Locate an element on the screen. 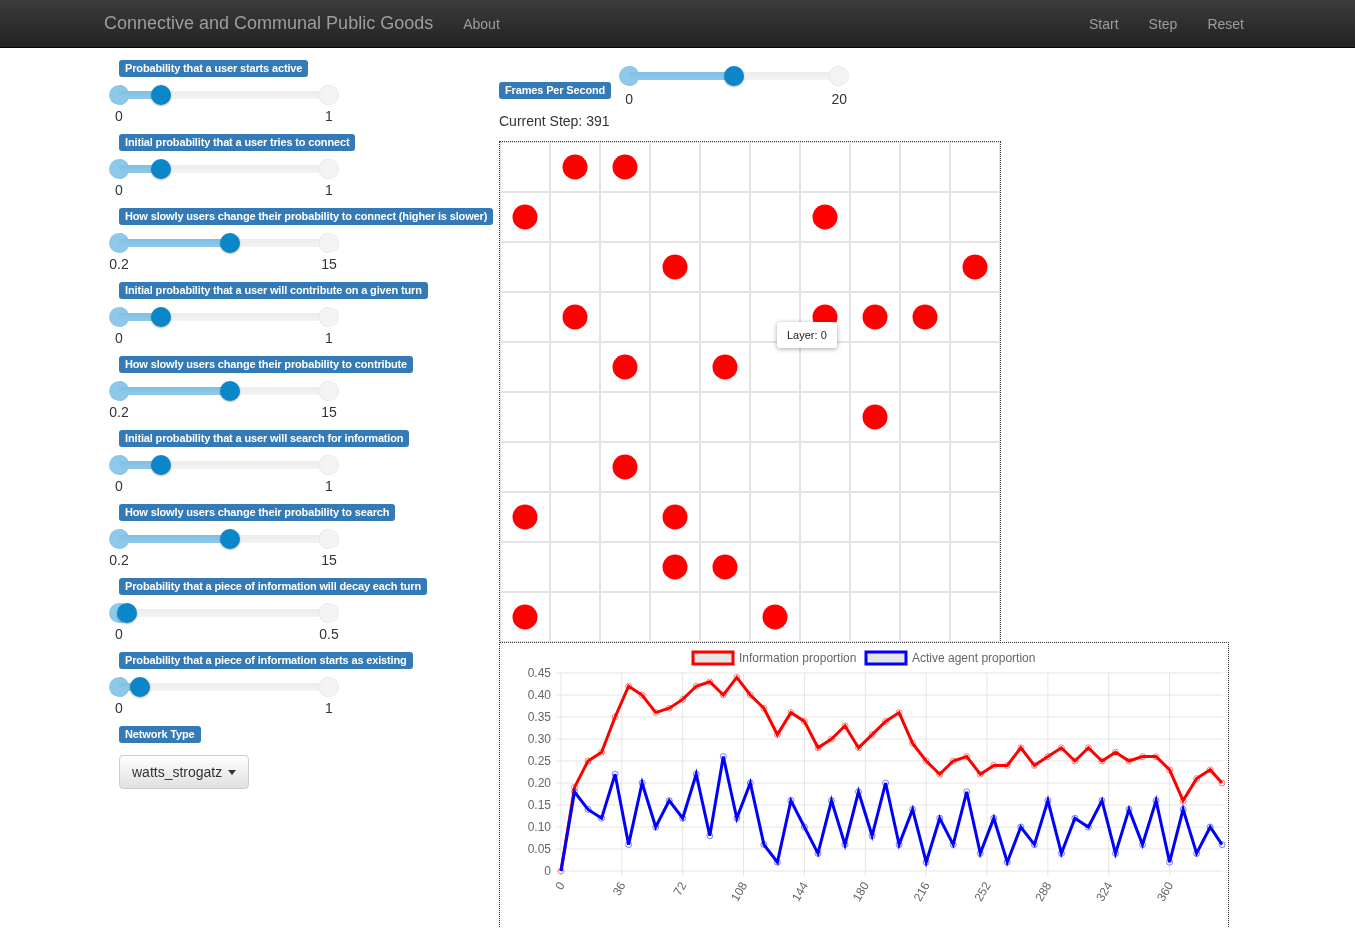  nav-link: Step is located at coordinates (1163, 23).